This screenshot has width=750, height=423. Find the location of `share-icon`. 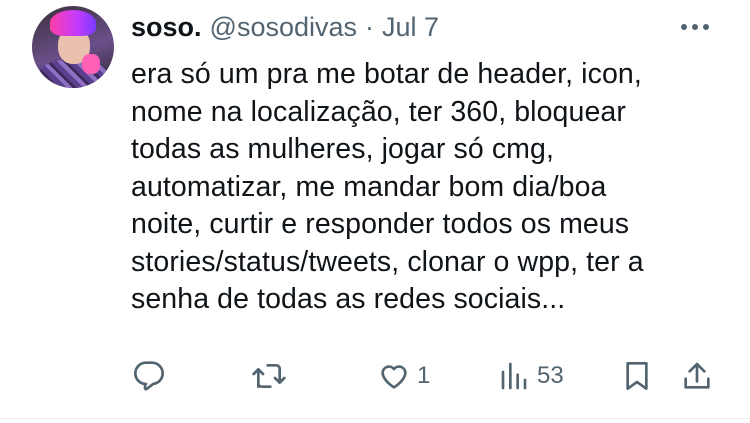

share-icon is located at coordinates (697, 375).